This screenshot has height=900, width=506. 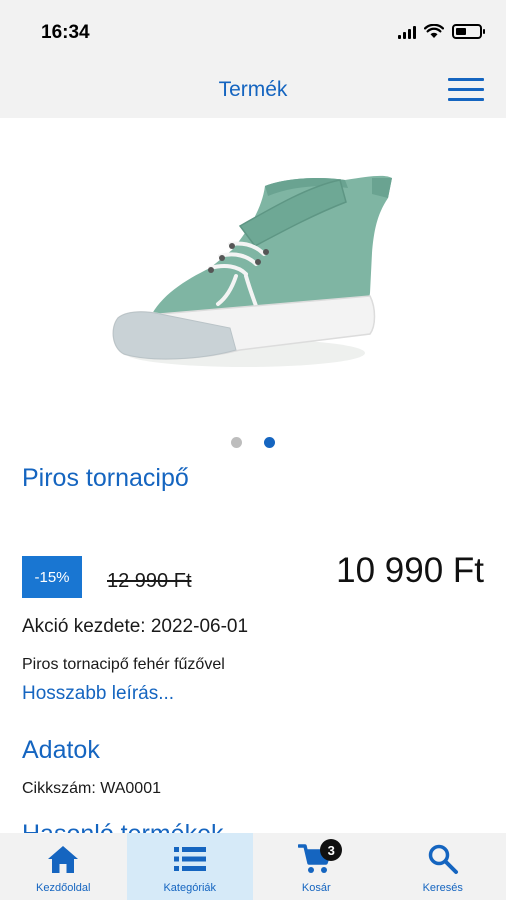 What do you see at coordinates (236, 442) in the screenshot?
I see `carousel-dot` at bounding box center [236, 442].